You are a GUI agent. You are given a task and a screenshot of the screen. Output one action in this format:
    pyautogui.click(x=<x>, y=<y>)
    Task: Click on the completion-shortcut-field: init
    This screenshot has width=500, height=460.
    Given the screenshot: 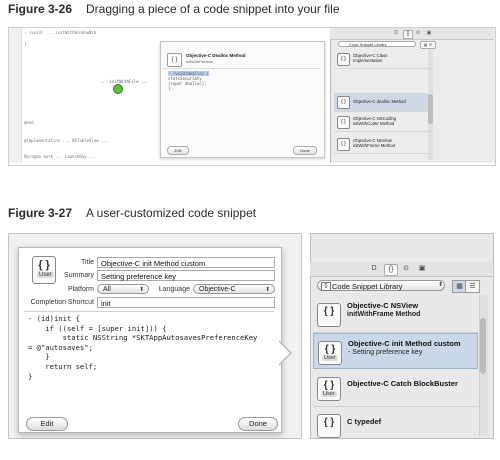 What is the action you would take?
    pyautogui.click(x=186, y=302)
    